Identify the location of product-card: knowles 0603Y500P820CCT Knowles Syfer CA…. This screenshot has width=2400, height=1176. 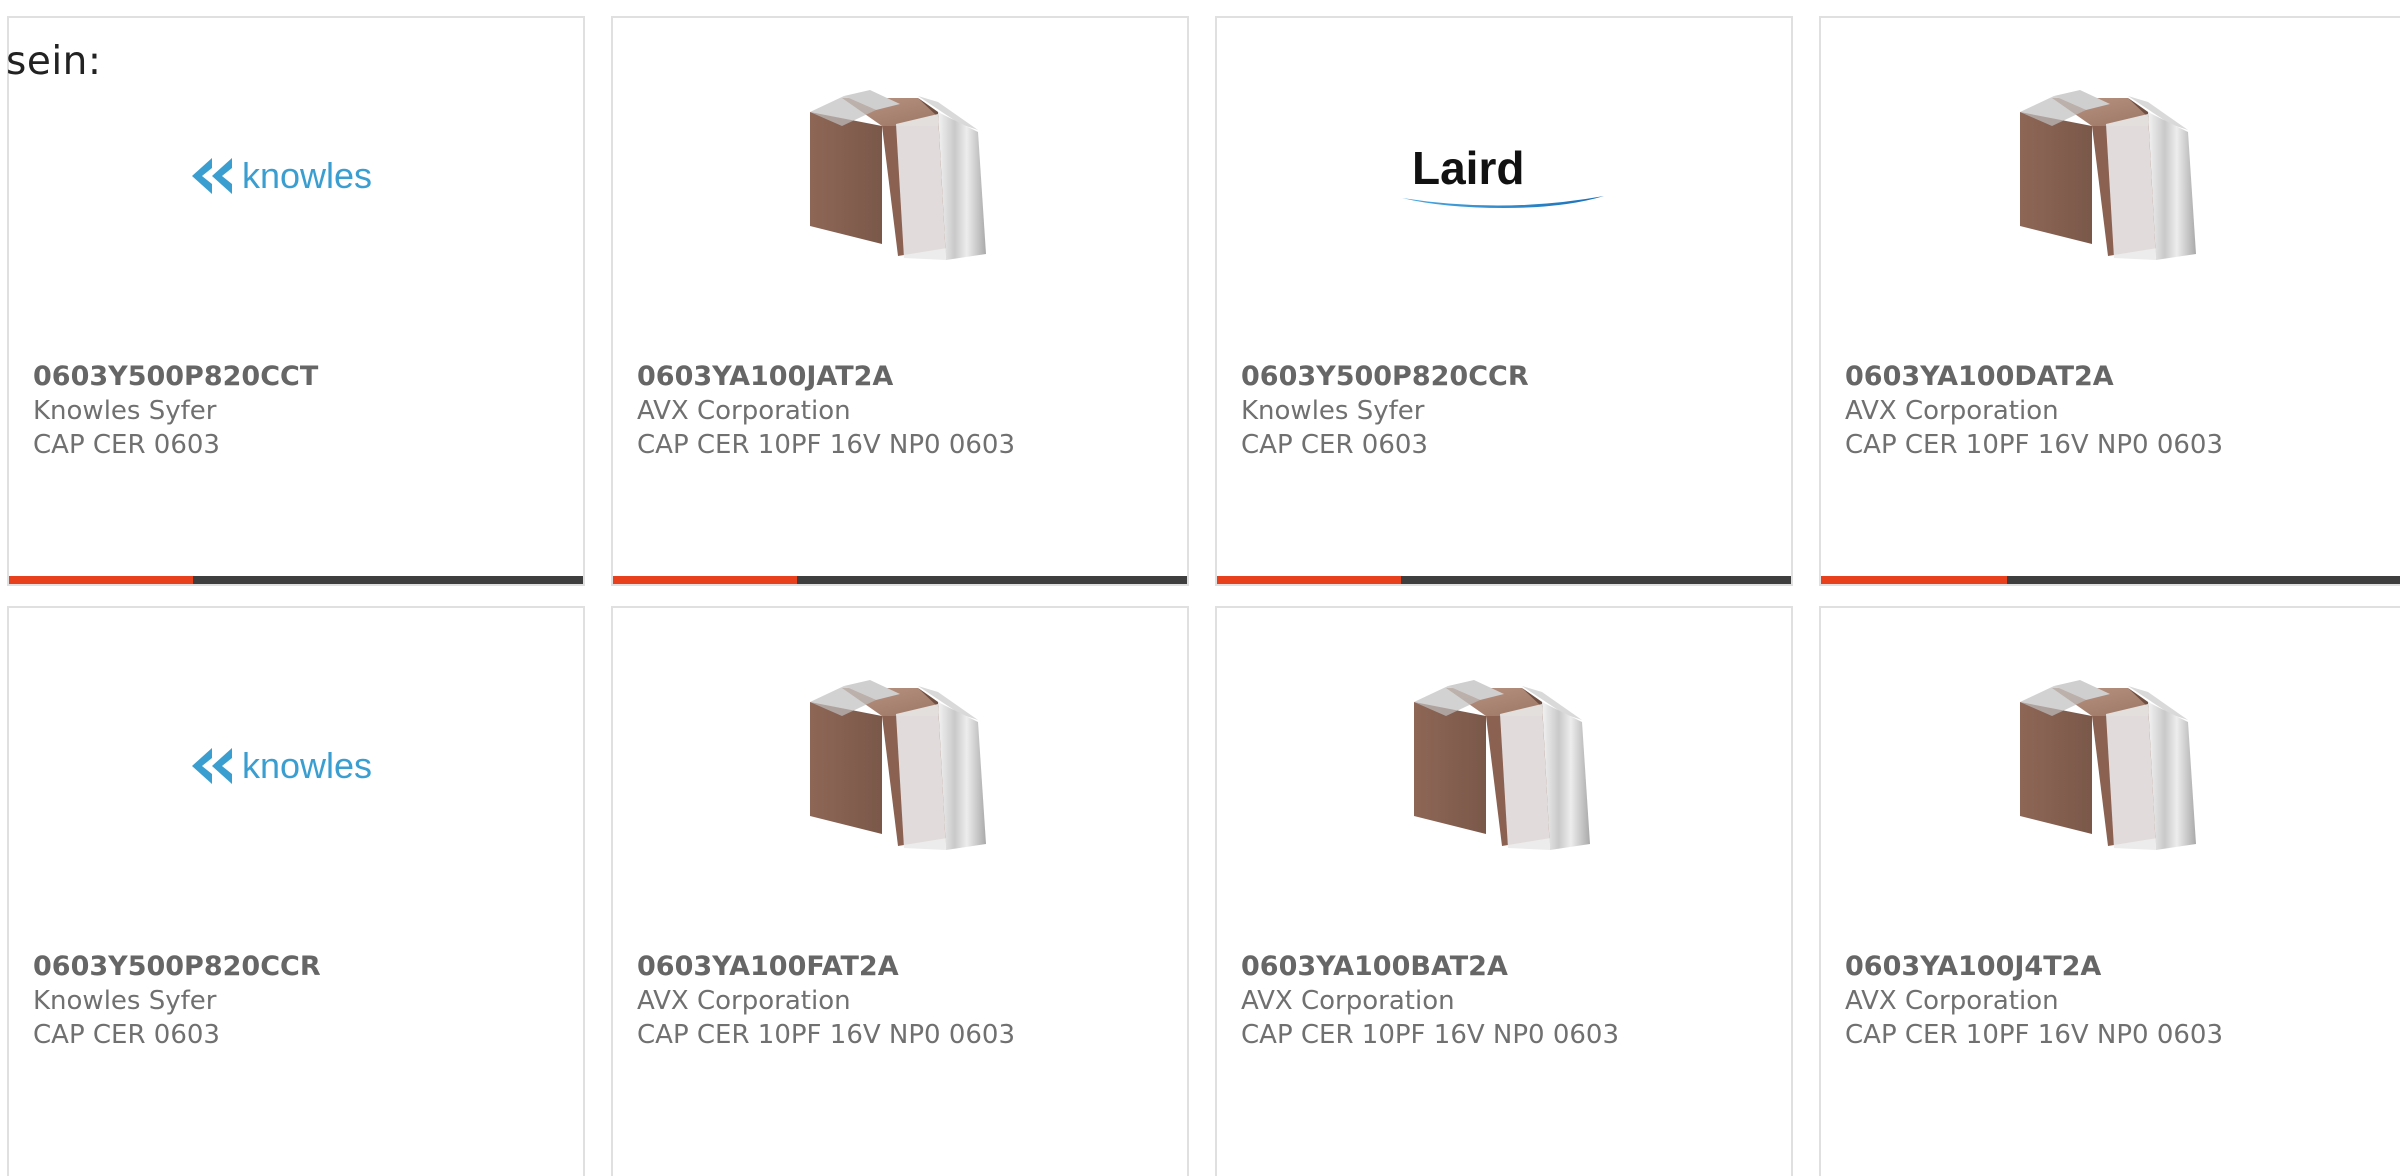
(296, 301).